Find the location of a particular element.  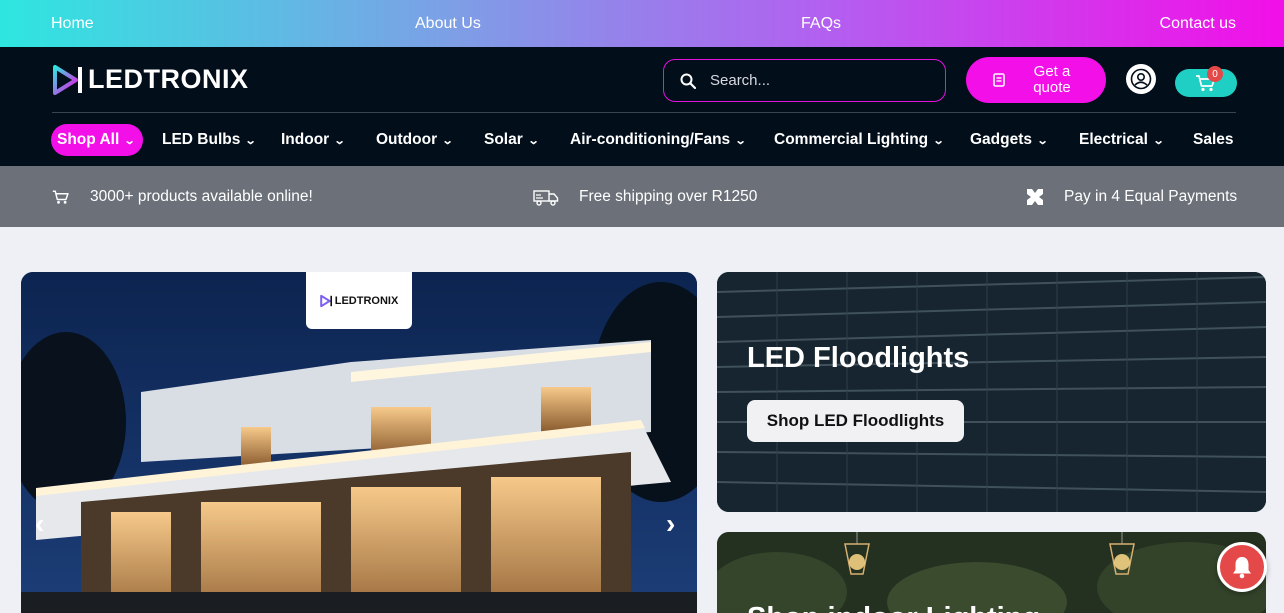

indoor-lighting-card: Shop indoor Lighting is located at coordinates (991, 572).